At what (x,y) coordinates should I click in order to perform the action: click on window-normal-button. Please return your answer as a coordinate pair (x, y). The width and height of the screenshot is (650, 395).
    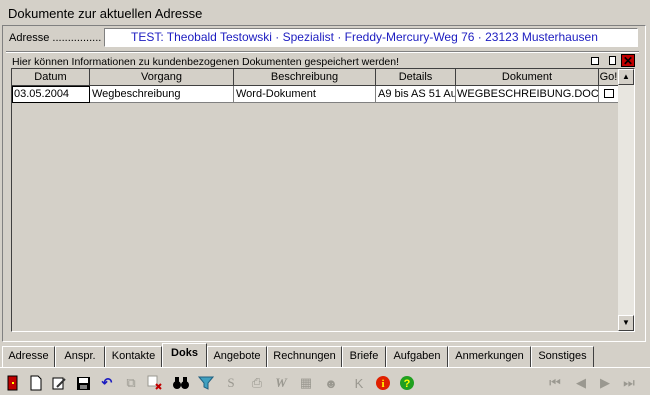
    Looking at the image, I should click on (595, 60).